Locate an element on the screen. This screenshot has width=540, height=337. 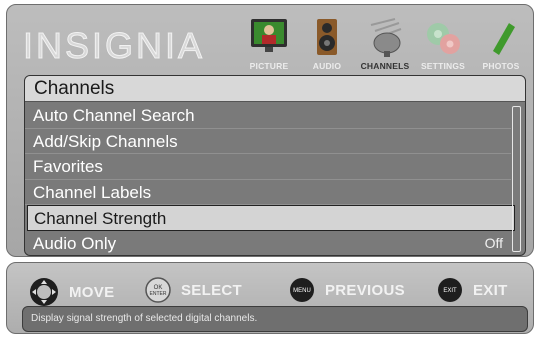
menu-item-favorites: Favorites is located at coordinates (268, 167).